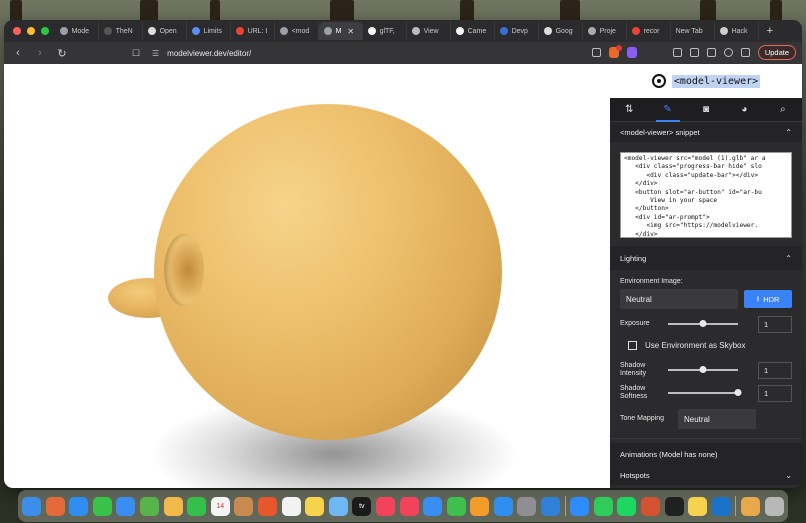  What do you see at coordinates (527, 506) in the screenshot?
I see `settings-icon` at bounding box center [527, 506].